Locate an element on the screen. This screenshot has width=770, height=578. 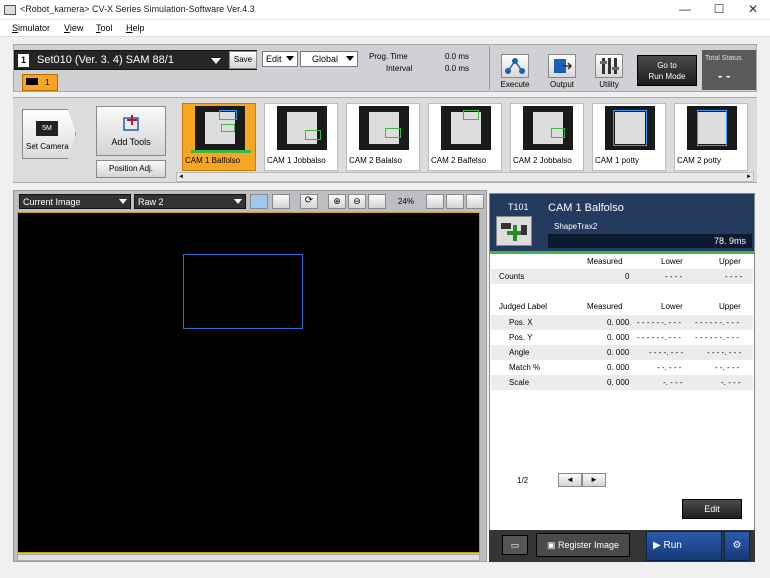
scope-select: Global is located at coordinates (329, 59).